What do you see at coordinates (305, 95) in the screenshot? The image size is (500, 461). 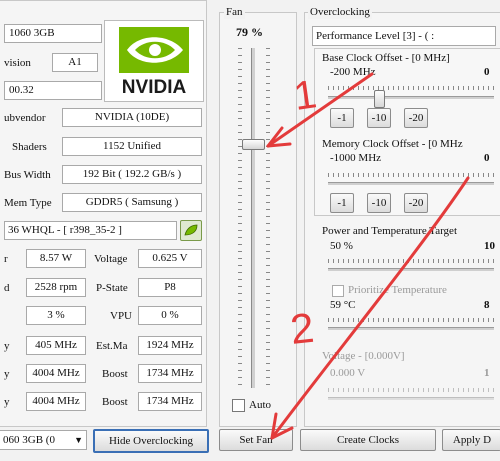 I see `annotation-mark-1: 1` at bounding box center [305, 95].